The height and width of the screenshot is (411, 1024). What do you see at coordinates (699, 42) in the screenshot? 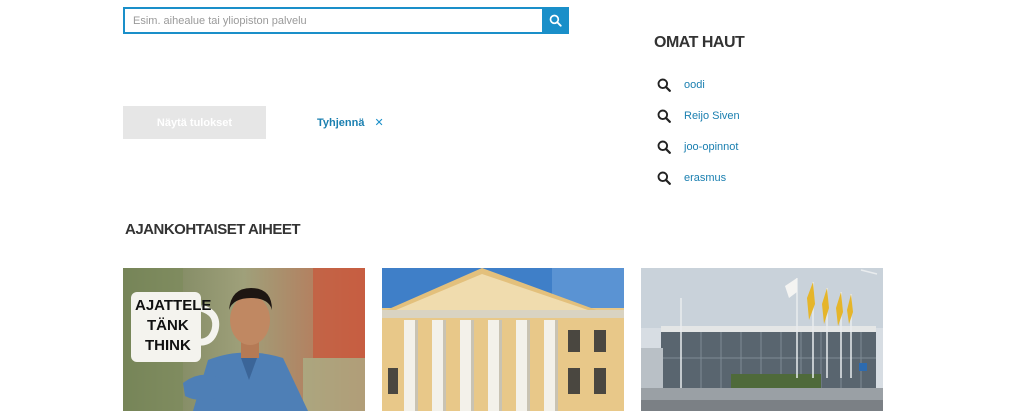
I see `saved-searches-title: OMAT HAUT` at bounding box center [699, 42].